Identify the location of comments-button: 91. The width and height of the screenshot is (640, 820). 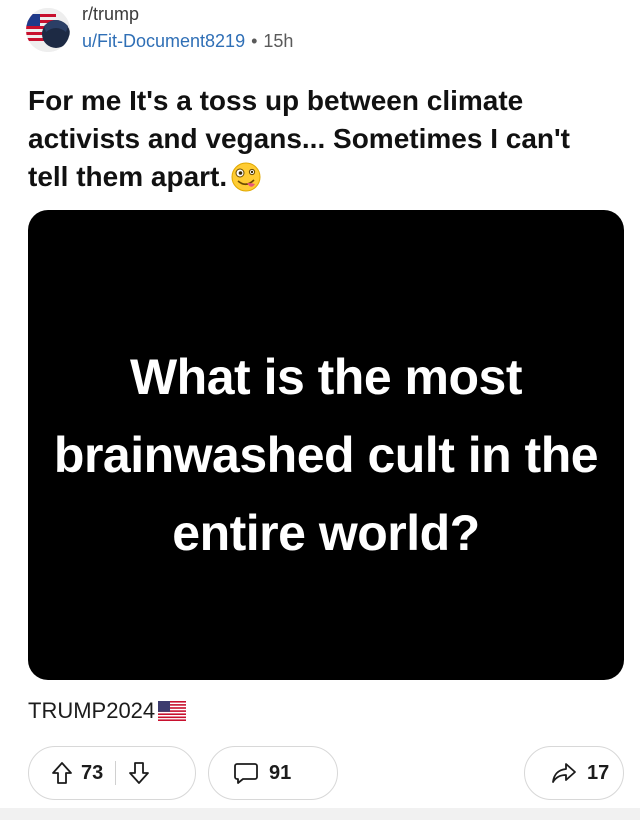
(273, 773).